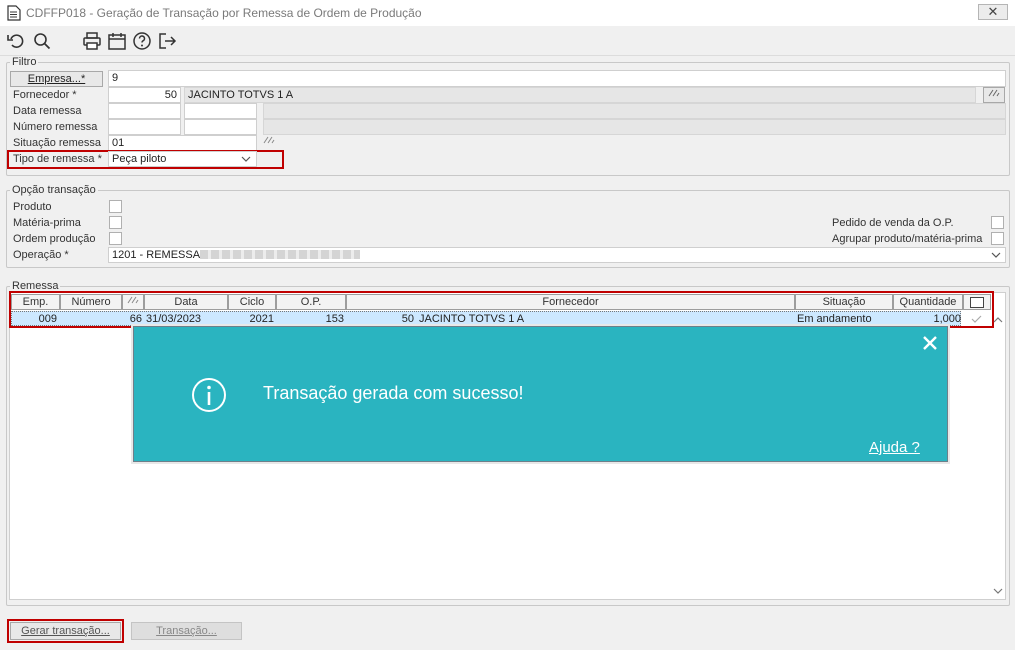  I want to click on exit-icon, so click(167, 41).